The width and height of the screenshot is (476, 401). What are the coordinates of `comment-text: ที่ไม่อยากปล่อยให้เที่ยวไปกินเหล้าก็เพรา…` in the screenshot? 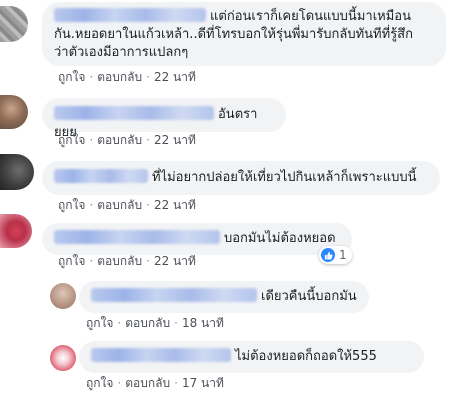 It's located at (284, 177).